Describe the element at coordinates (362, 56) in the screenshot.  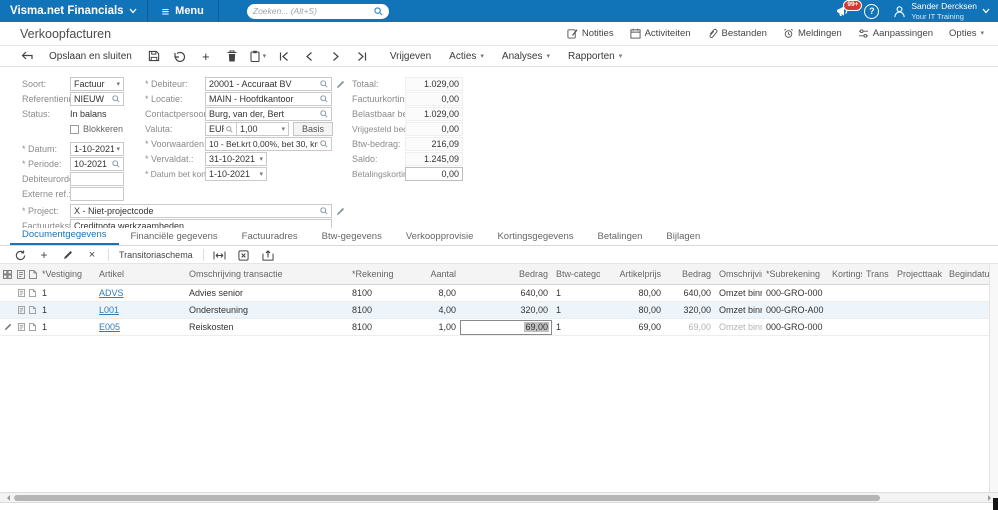
I see `last-record-button` at that location.